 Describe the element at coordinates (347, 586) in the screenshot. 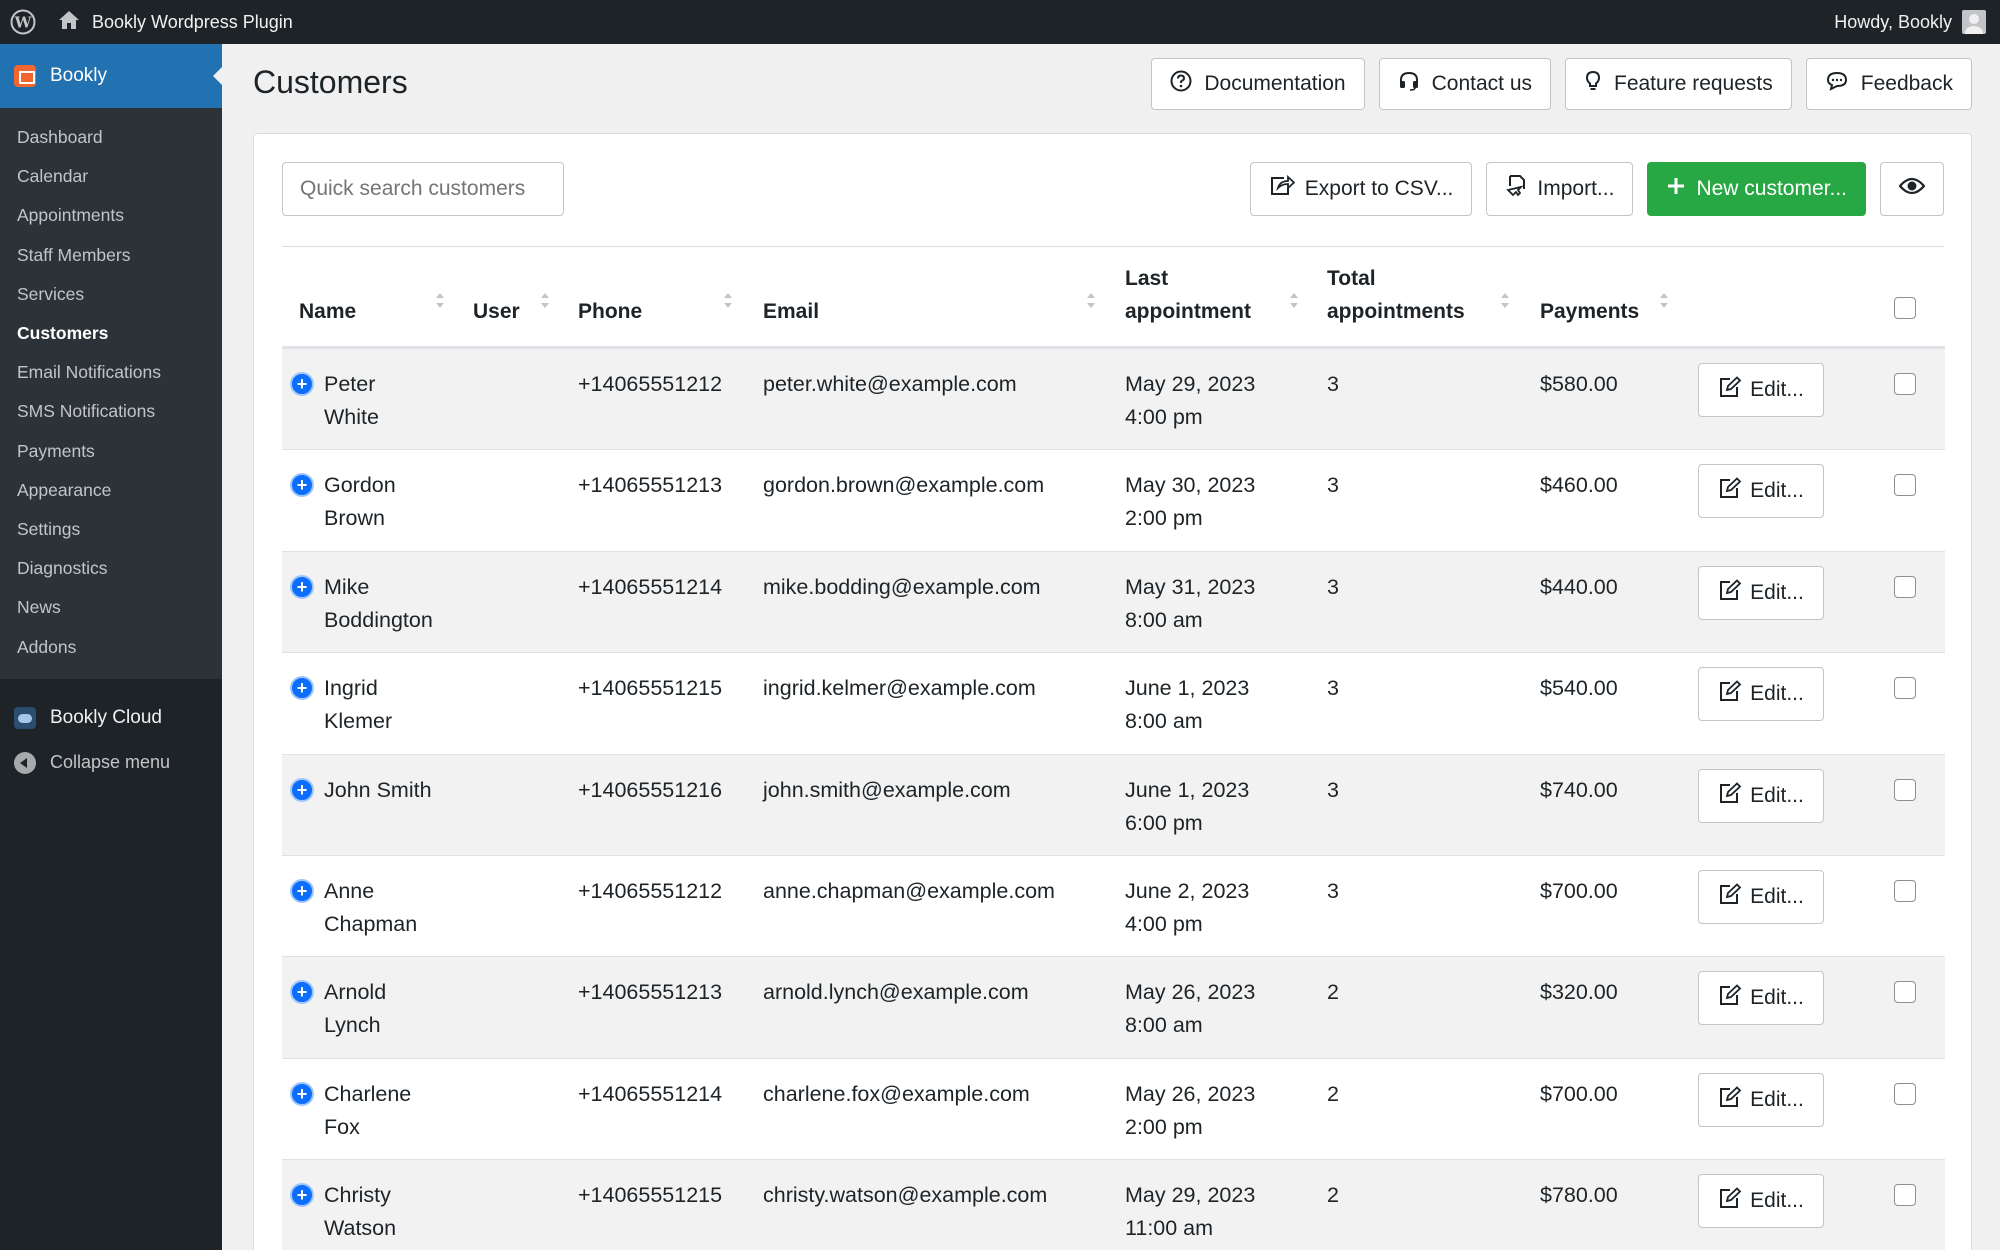

I see `customer-first-name: Mike` at that location.